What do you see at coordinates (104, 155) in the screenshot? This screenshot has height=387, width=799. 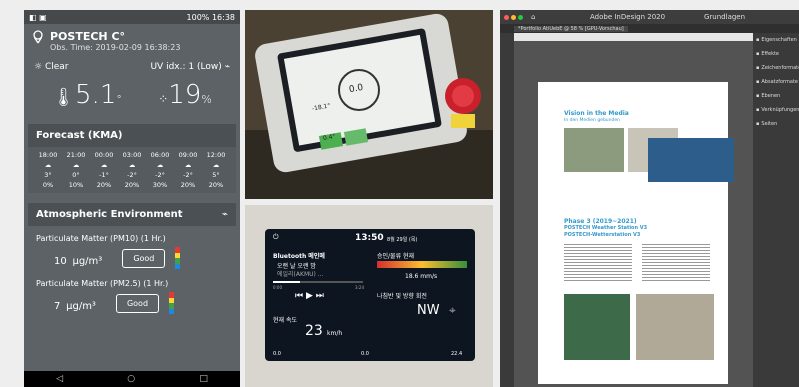 I see `fc-time: 00:00` at bounding box center [104, 155].